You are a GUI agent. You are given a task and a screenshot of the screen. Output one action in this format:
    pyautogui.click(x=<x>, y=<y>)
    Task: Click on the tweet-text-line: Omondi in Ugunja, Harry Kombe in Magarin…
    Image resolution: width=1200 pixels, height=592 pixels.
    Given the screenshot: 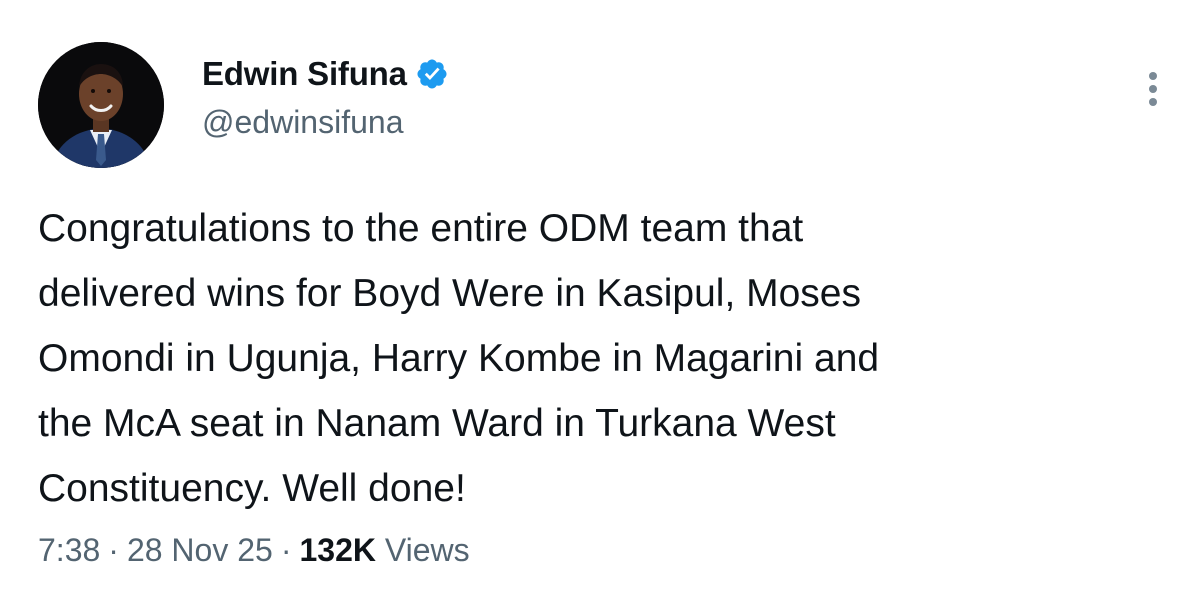 What is the action you would take?
    pyautogui.click(x=459, y=358)
    